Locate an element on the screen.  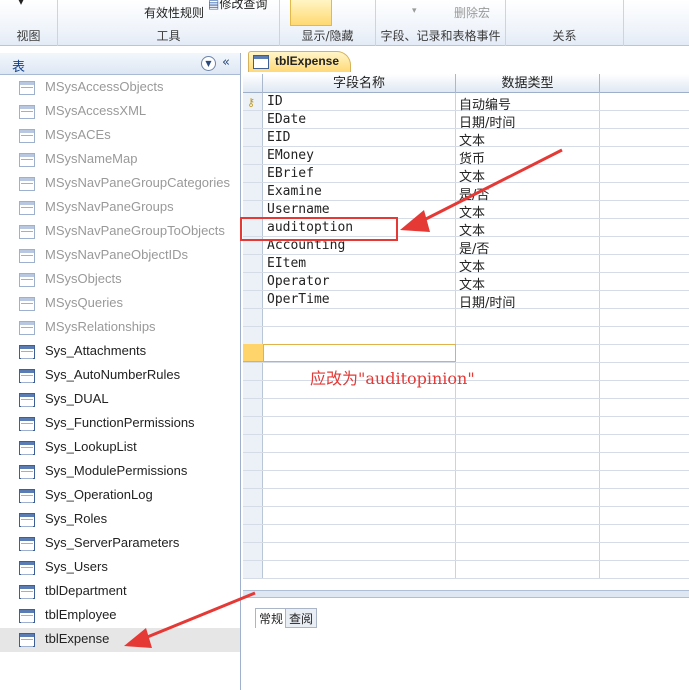
nav-item-msysnavpanegroupcategories: MSysNavPaneGroupCategories is located at coordinates (120, 184).